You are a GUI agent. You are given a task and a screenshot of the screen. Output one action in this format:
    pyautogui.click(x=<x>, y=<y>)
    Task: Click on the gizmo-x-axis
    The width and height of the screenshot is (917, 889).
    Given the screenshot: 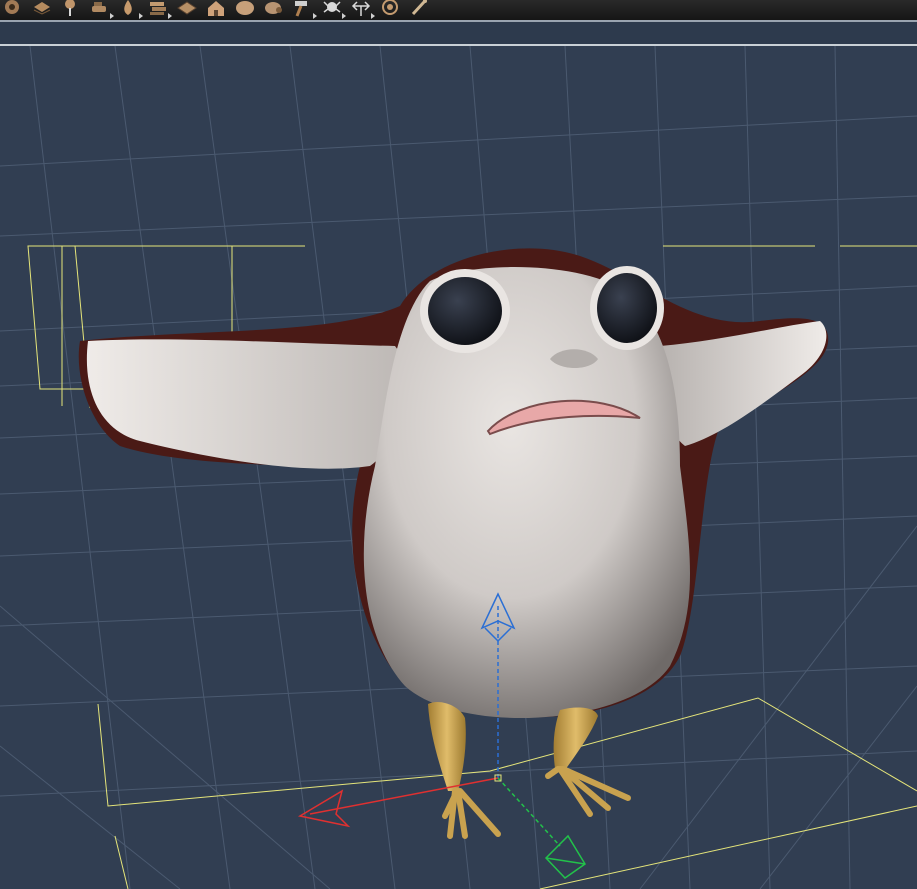 What is the action you would take?
    pyautogui.click(x=404, y=796)
    